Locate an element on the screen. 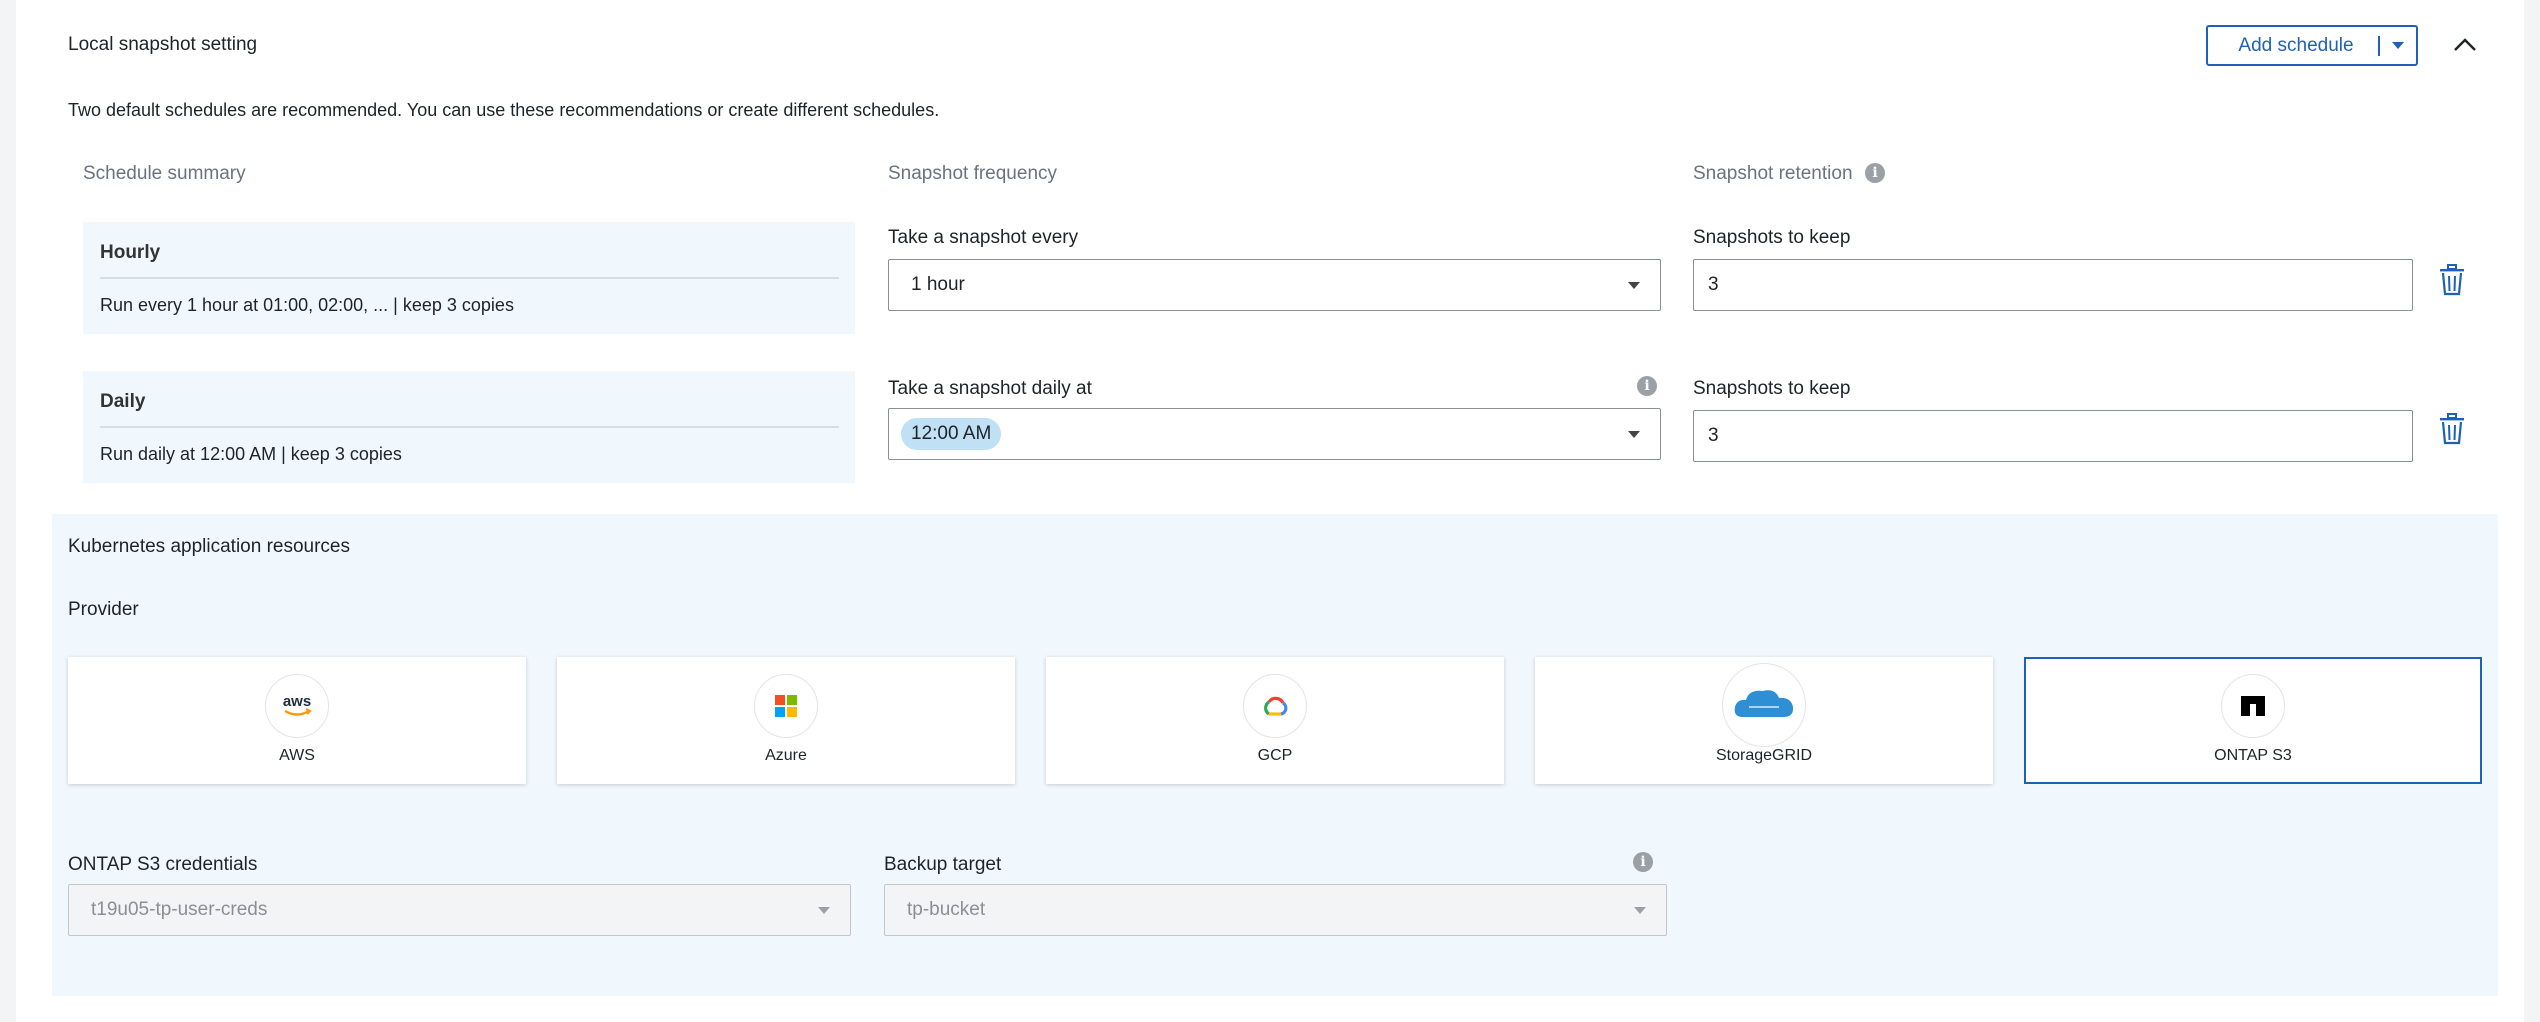  frequency-select-hourly: 1 hour is located at coordinates (1274, 285).